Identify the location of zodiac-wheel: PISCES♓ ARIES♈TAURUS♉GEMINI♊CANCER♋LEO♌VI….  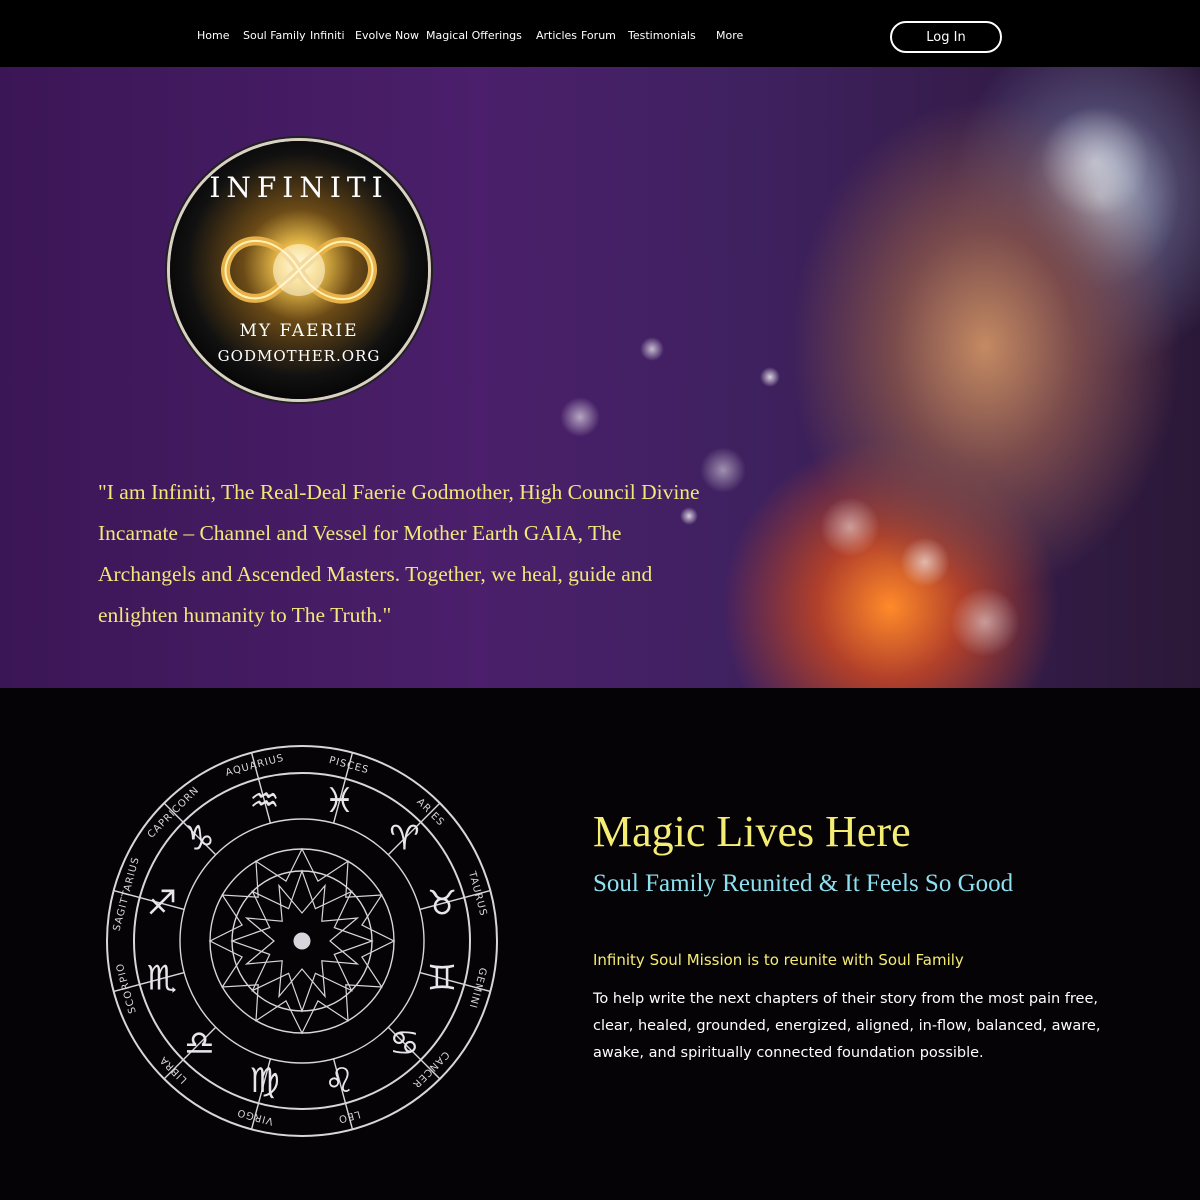
(302, 941).